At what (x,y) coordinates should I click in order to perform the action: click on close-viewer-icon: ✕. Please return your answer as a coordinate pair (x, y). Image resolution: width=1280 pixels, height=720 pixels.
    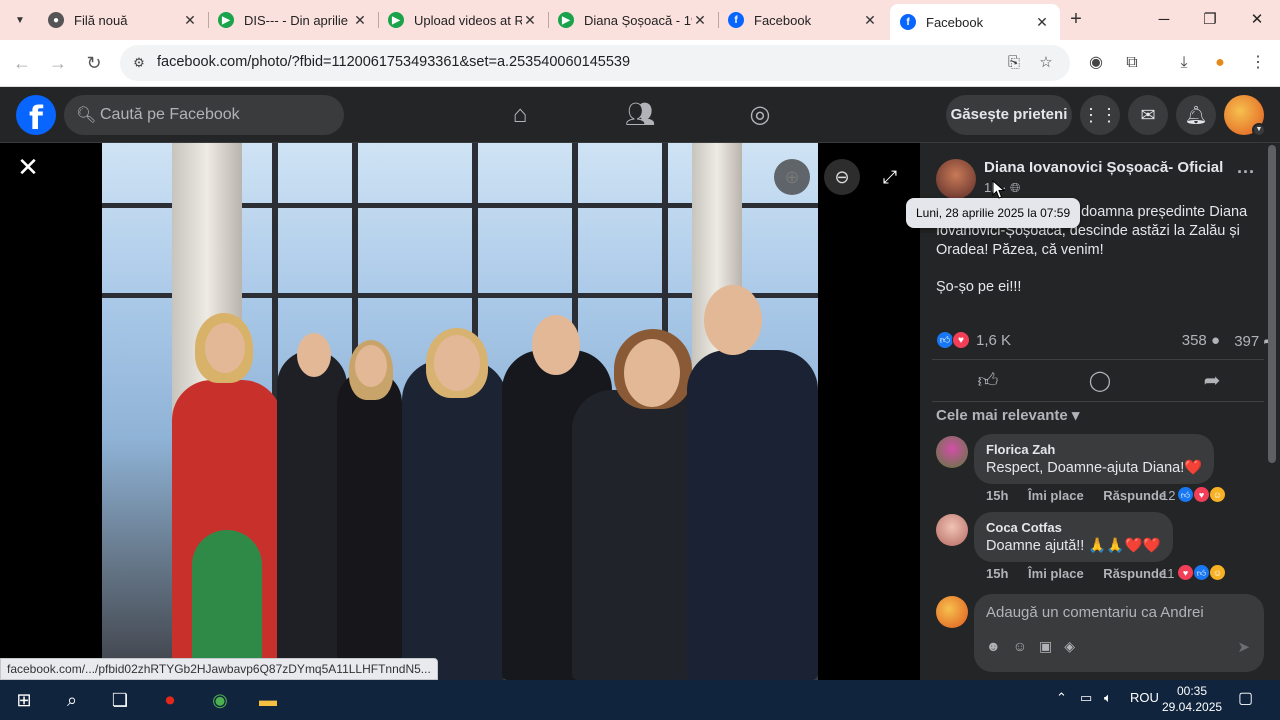
    Looking at the image, I should click on (28, 167).